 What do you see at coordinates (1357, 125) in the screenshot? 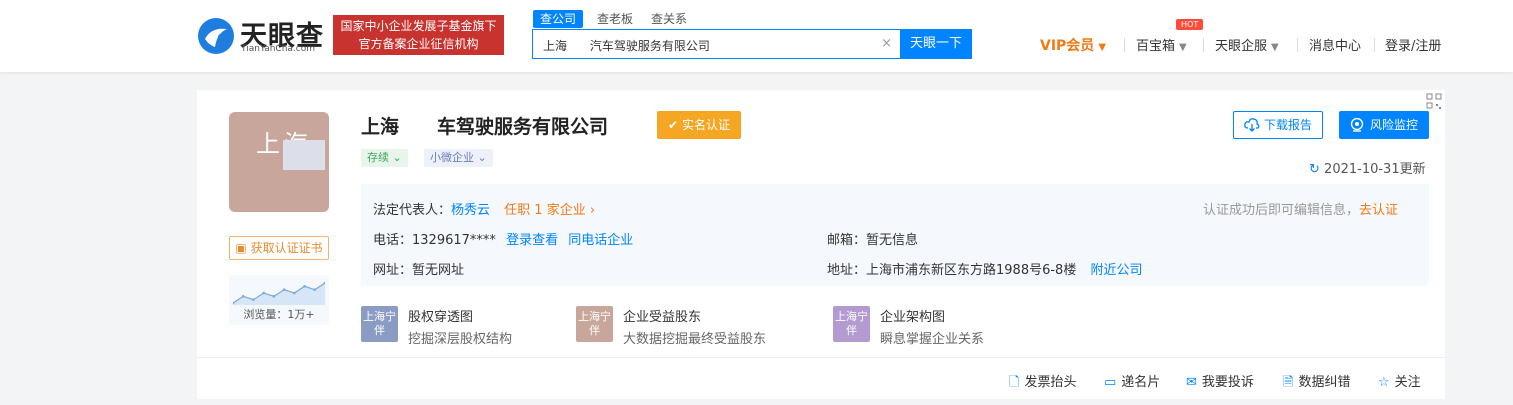
I see `monitor-pin-icon` at bounding box center [1357, 125].